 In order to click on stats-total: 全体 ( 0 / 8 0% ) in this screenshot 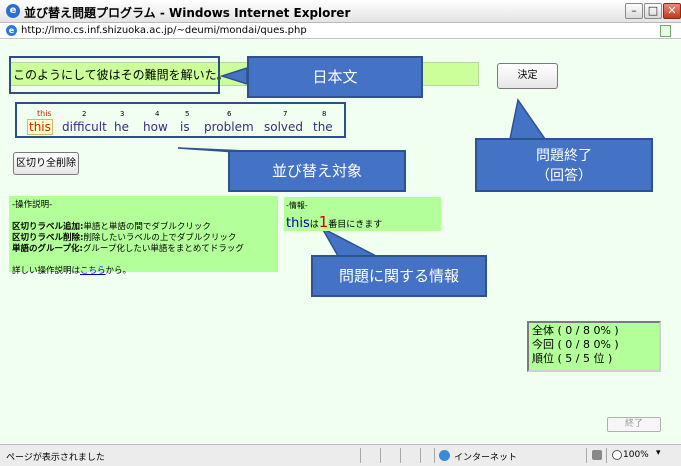, I will do `click(575, 330)`.